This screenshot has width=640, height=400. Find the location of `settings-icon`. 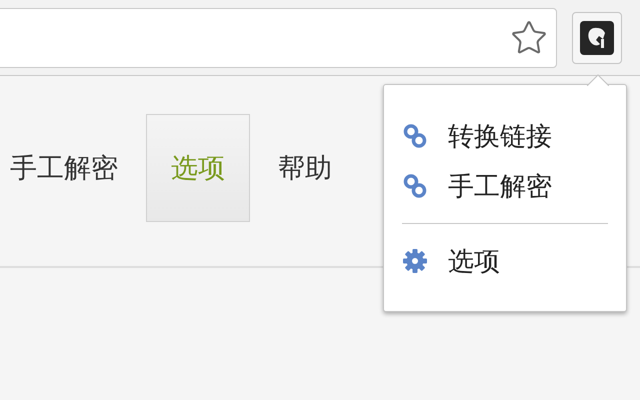

settings-icon is located at coordinates (415, 261).